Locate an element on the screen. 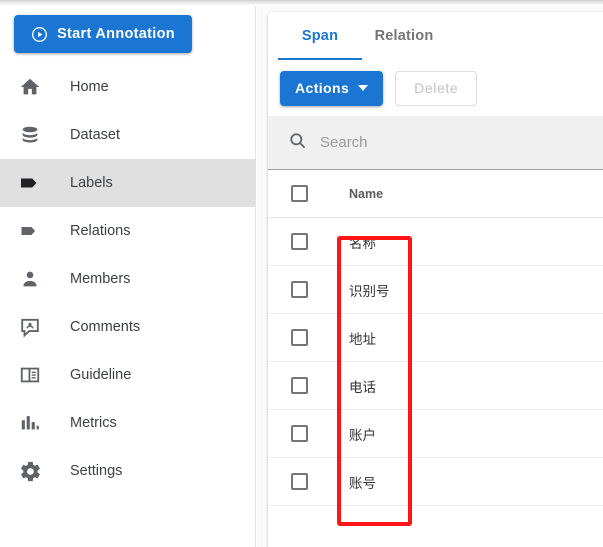 This screenshot has height=547, width=603. actions-button: Actions is located at coordinates (332, 88).